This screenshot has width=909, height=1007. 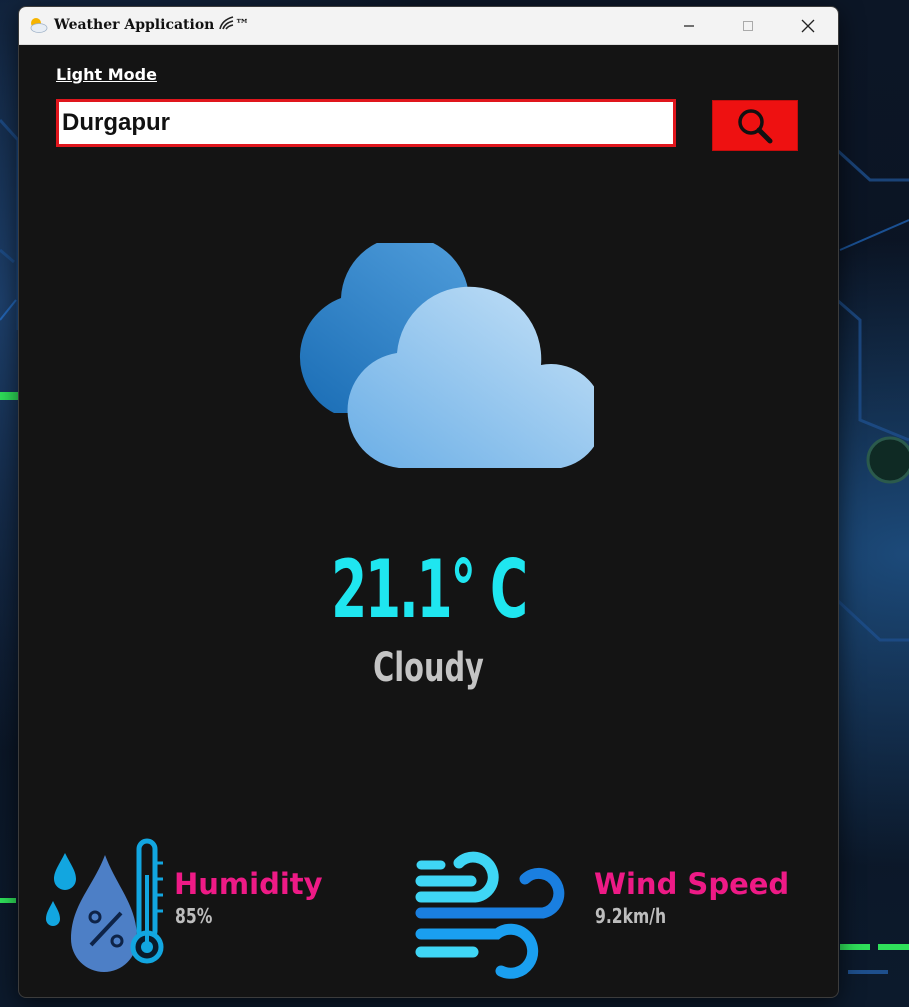 What do you see at coordinates (39, 25) in the screenshot?
I see `sun-cloud-app-icon` at bounding box center [39, 25].